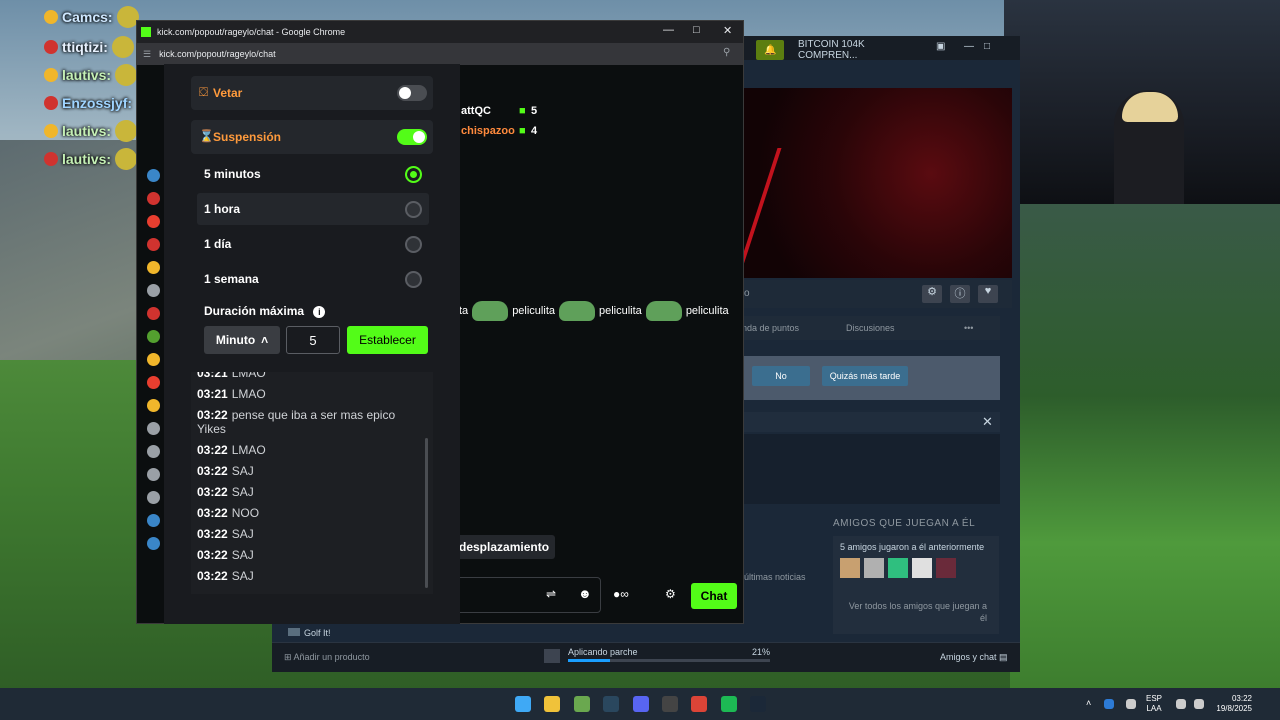 The height and width of the screenshot is (720, 1280). What do you see at coordinates (589, 660) in the screenshot?
I see `download-progress-fill` at bounding box center [589, 660].